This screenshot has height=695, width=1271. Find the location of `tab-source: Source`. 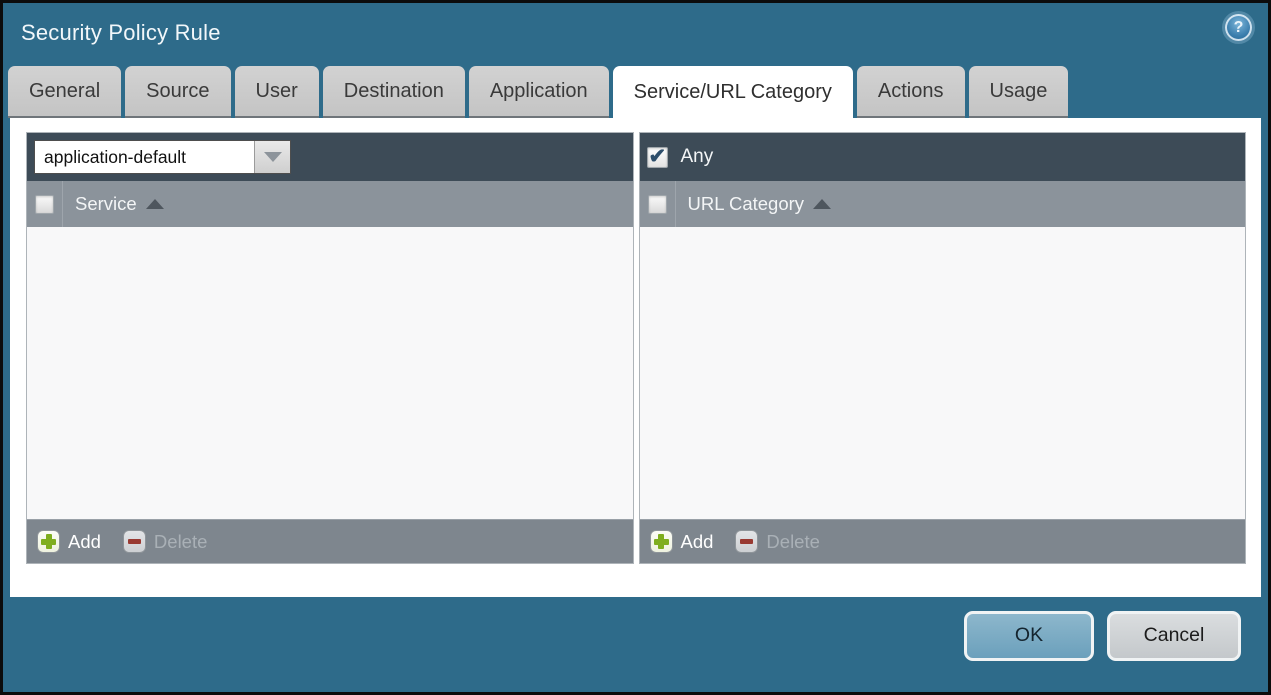

tab-source: Source is located at coordinates (178, 92).